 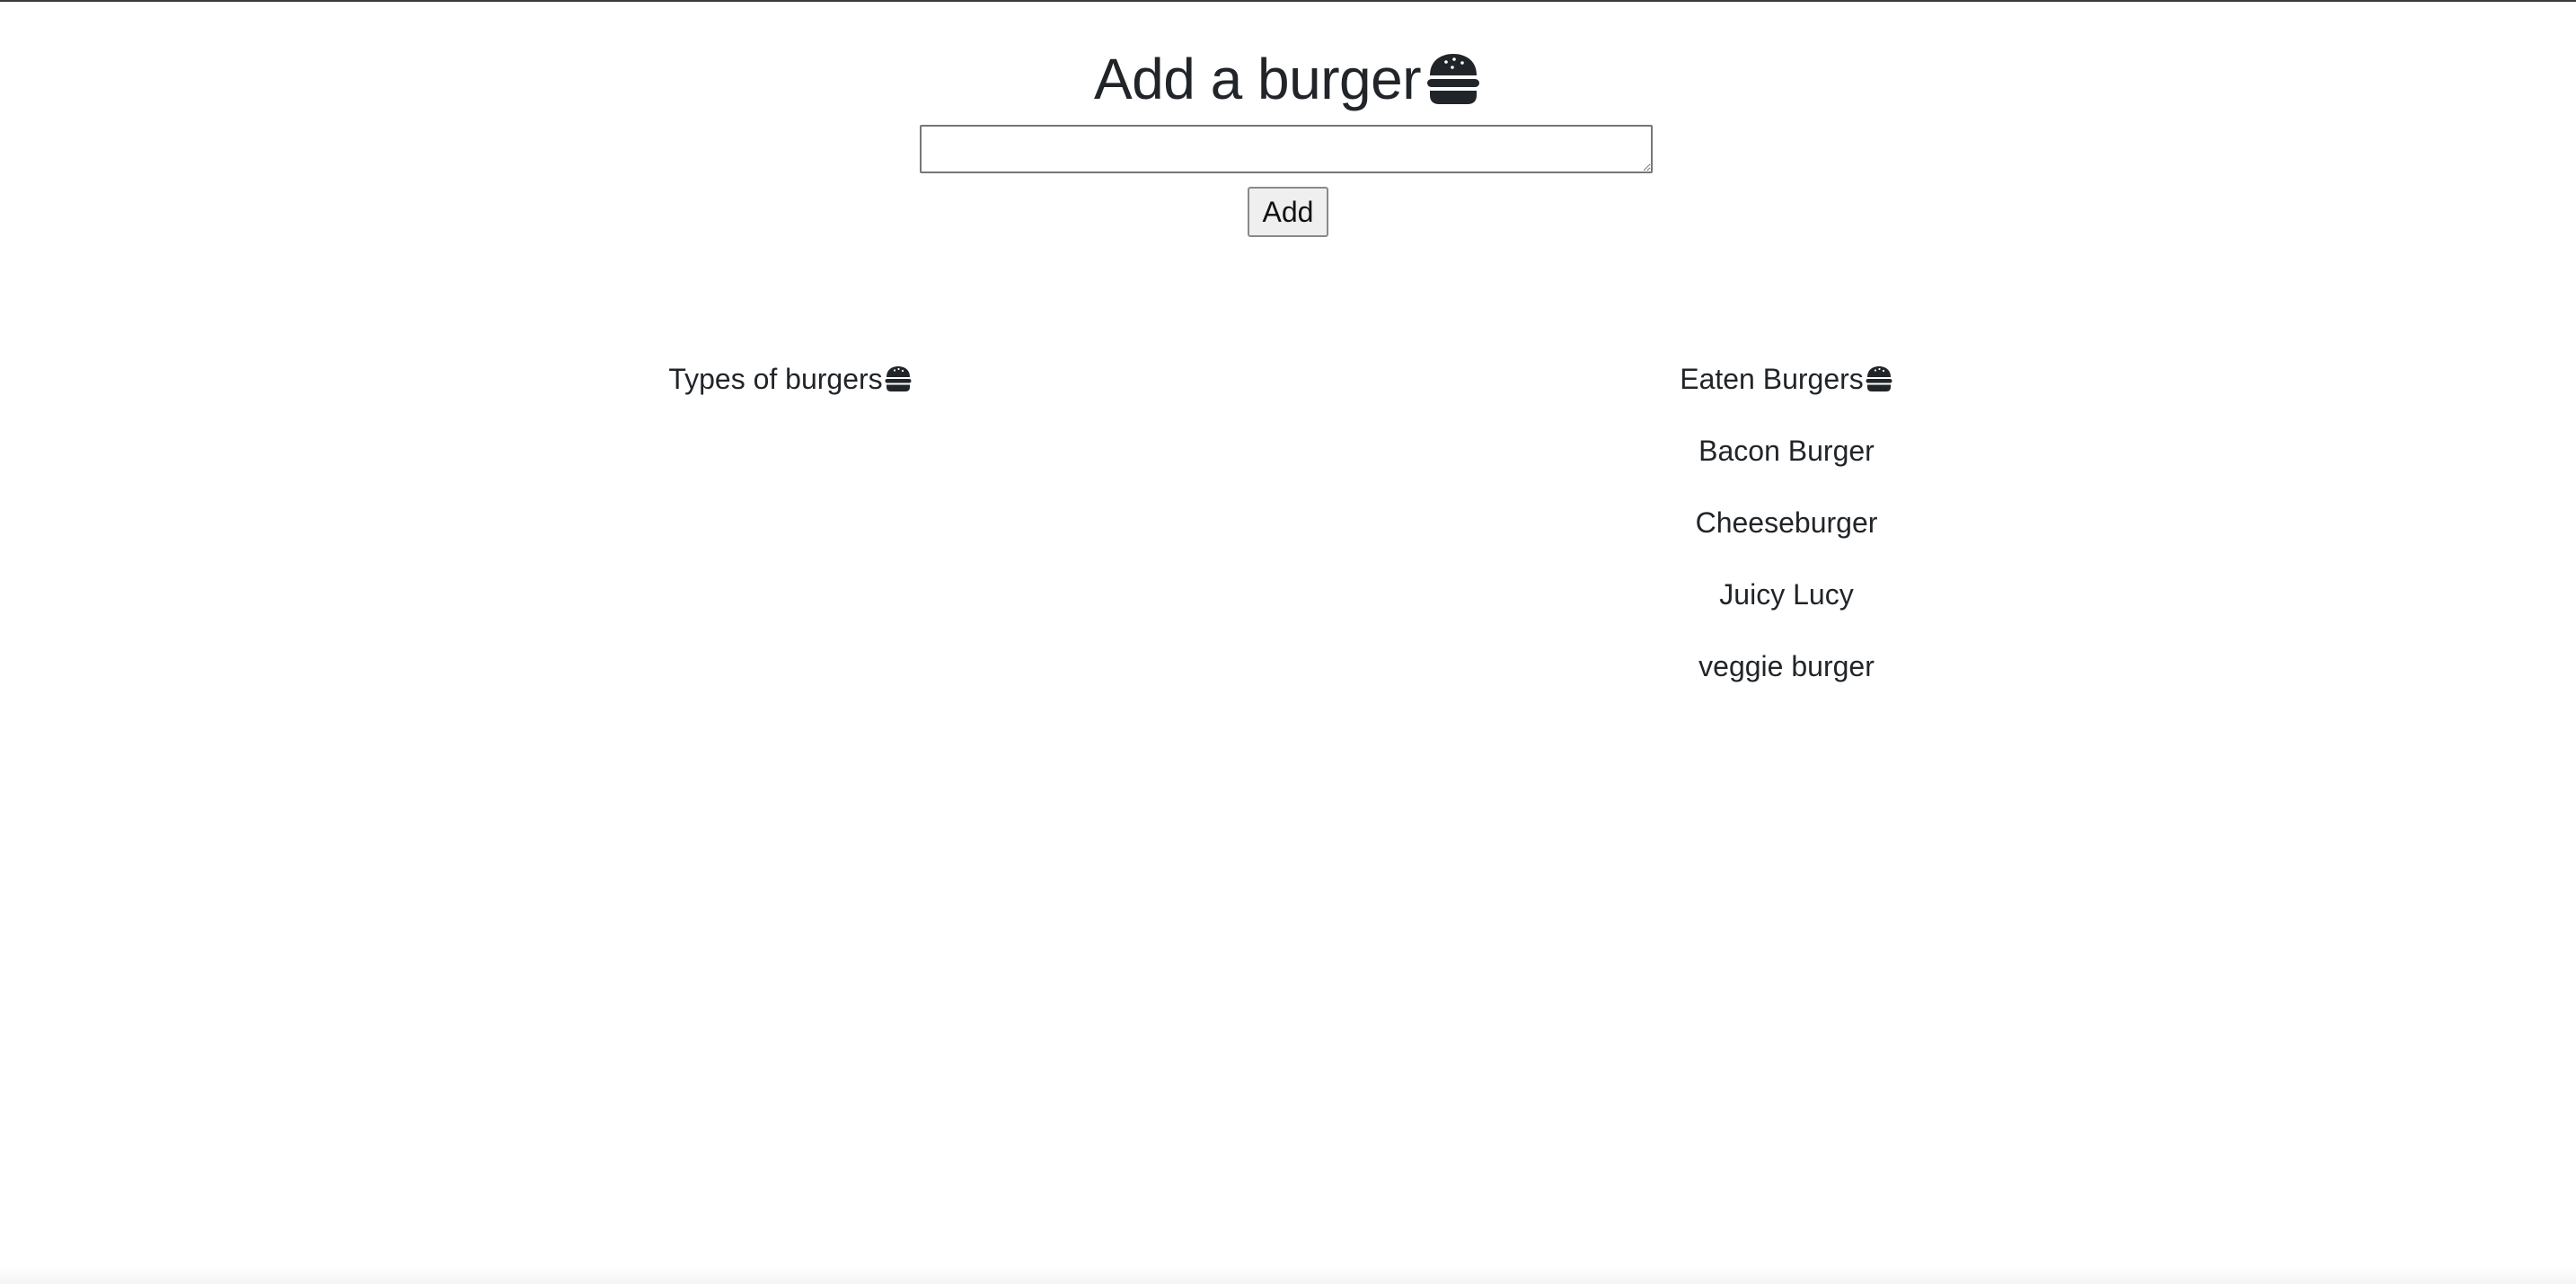 I want to click on window-bottom-edge, so click(x=1288, y=1275).